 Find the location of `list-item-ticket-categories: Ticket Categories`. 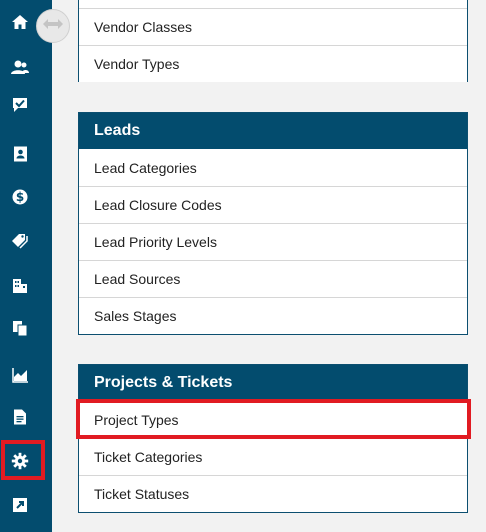

list-item-ticket-categories: Ticket Categories is located at coordinates (273, 456).